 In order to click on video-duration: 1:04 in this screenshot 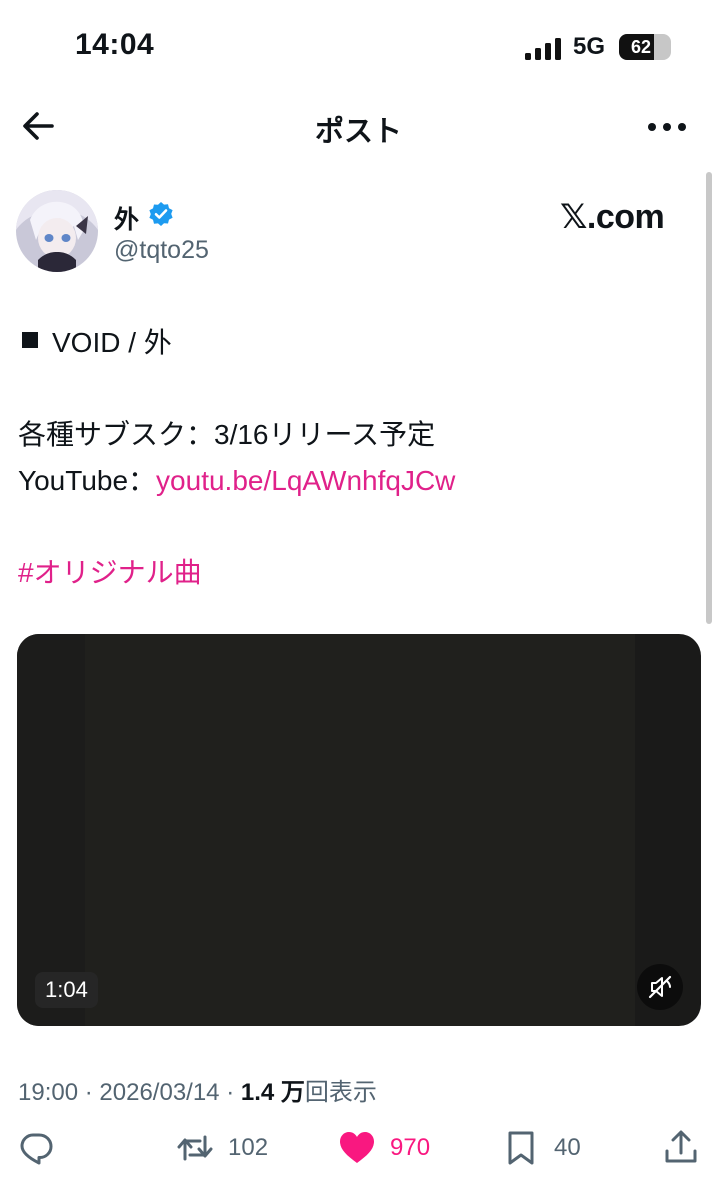, I will do `click(66, 990)`.